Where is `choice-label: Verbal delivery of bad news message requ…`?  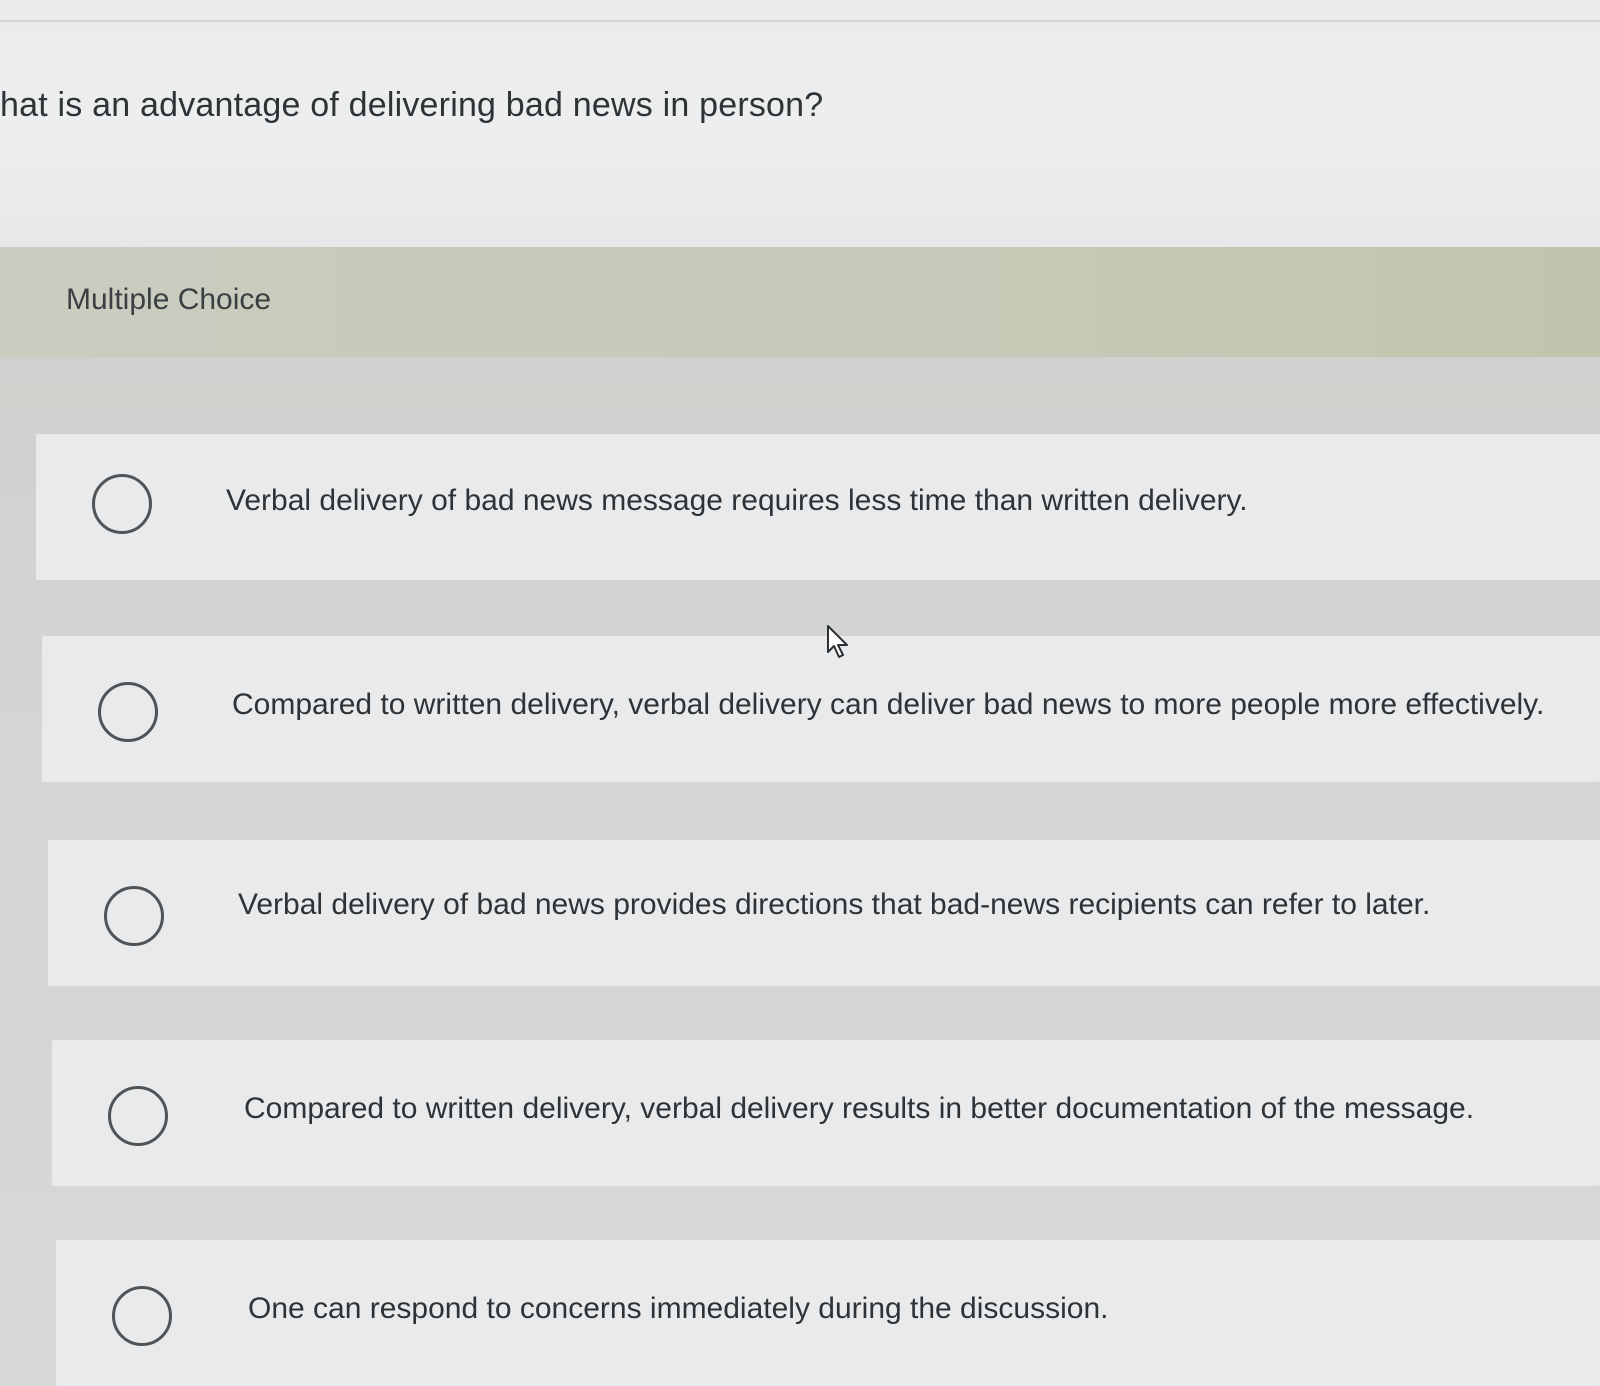 choice-label: Verbal delivery of bad news message requ… is located at coordinates (737, 500).